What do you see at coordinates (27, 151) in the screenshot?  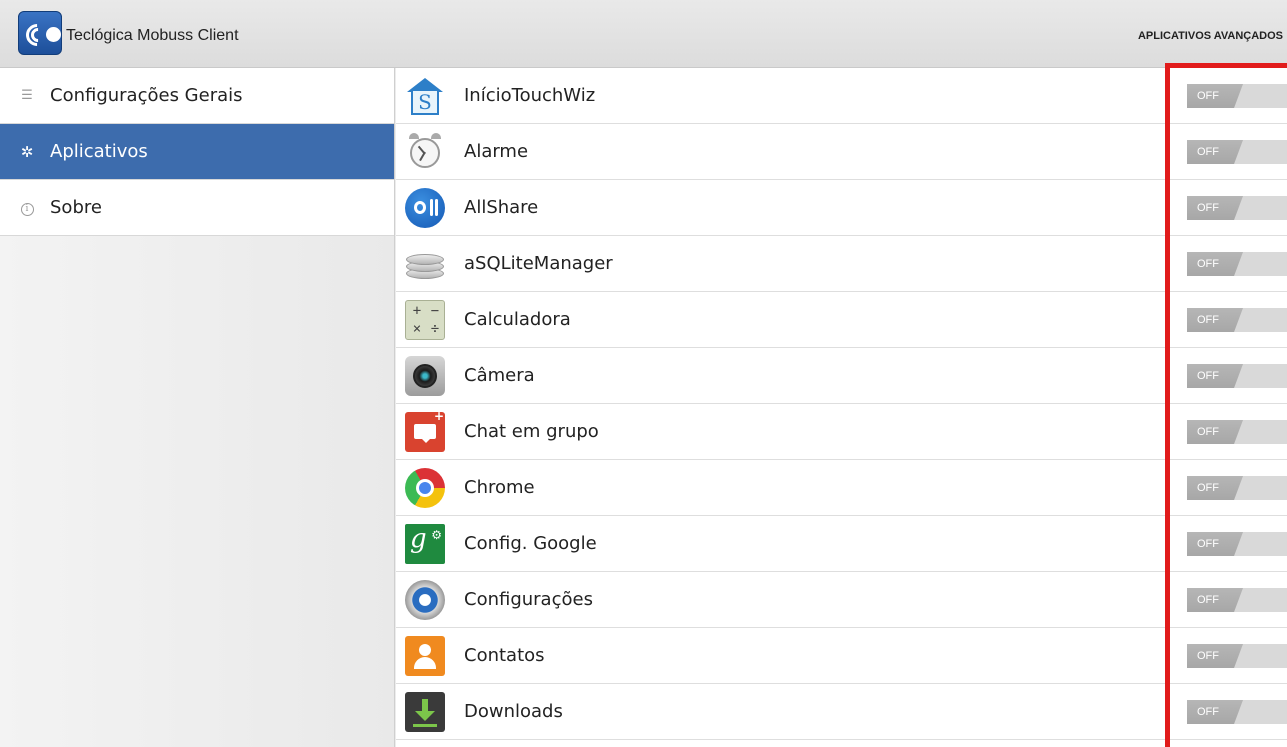 I see `gear-icon: ✲` at bounding box center [27, 151].